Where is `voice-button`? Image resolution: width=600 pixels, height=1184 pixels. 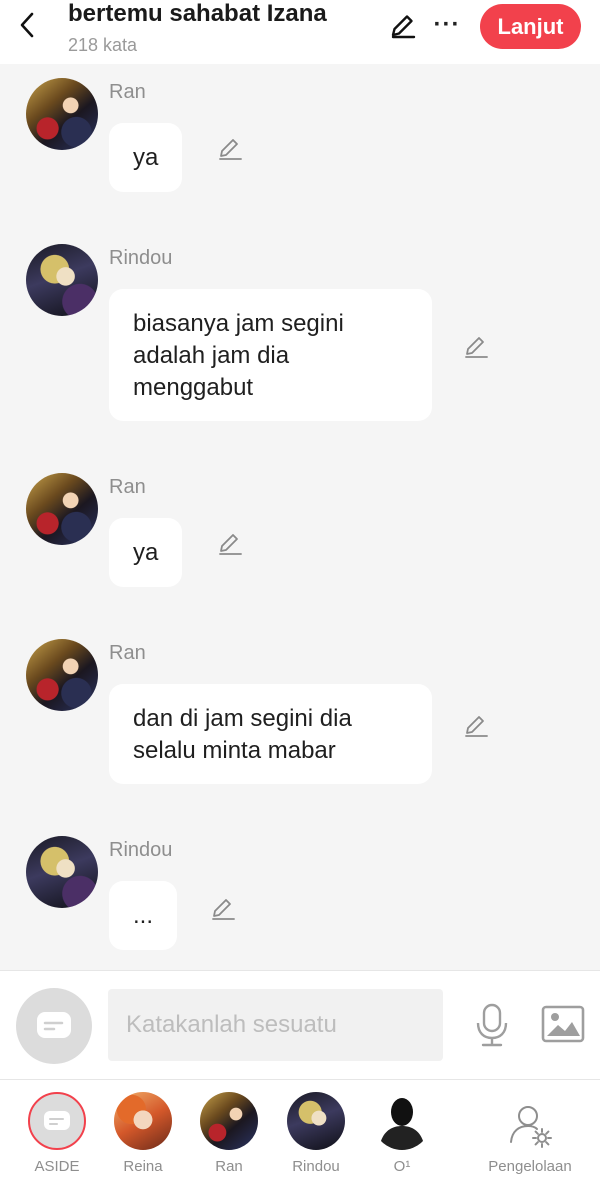
voice-button is located at coordinates (492, 1025).